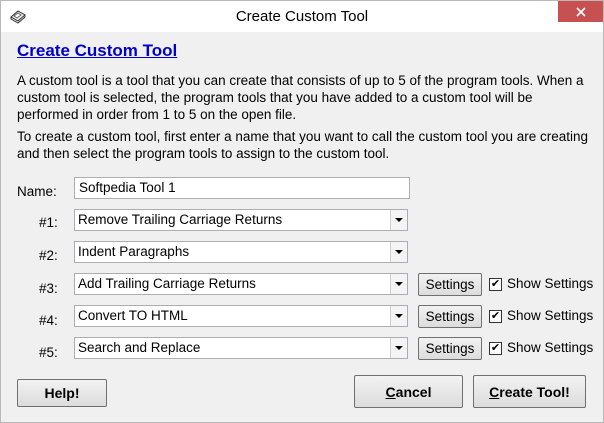  Describe the element at coordinates (534, 391) in the screenshot. I see `create-label-rest: reate Tool!` at that location.